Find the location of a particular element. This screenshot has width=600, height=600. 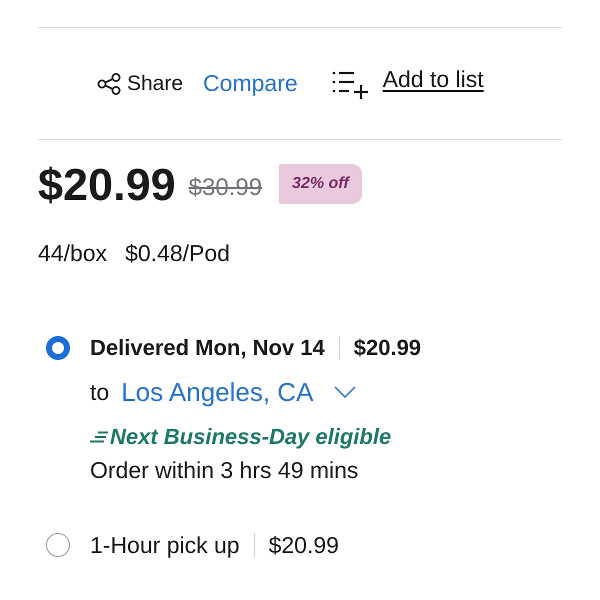

original-price: $30.99 is located at coordinates (225, 188).